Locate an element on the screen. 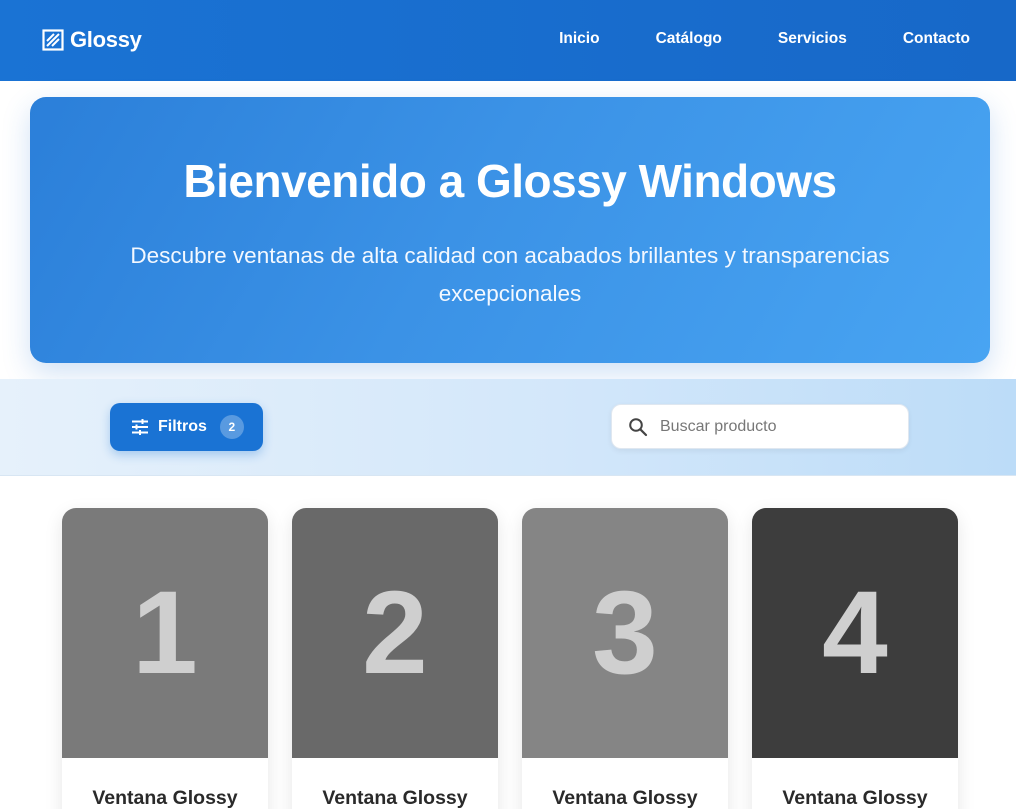  product-card: 4 Ventana Glossy is located at coordinates (855, 658).